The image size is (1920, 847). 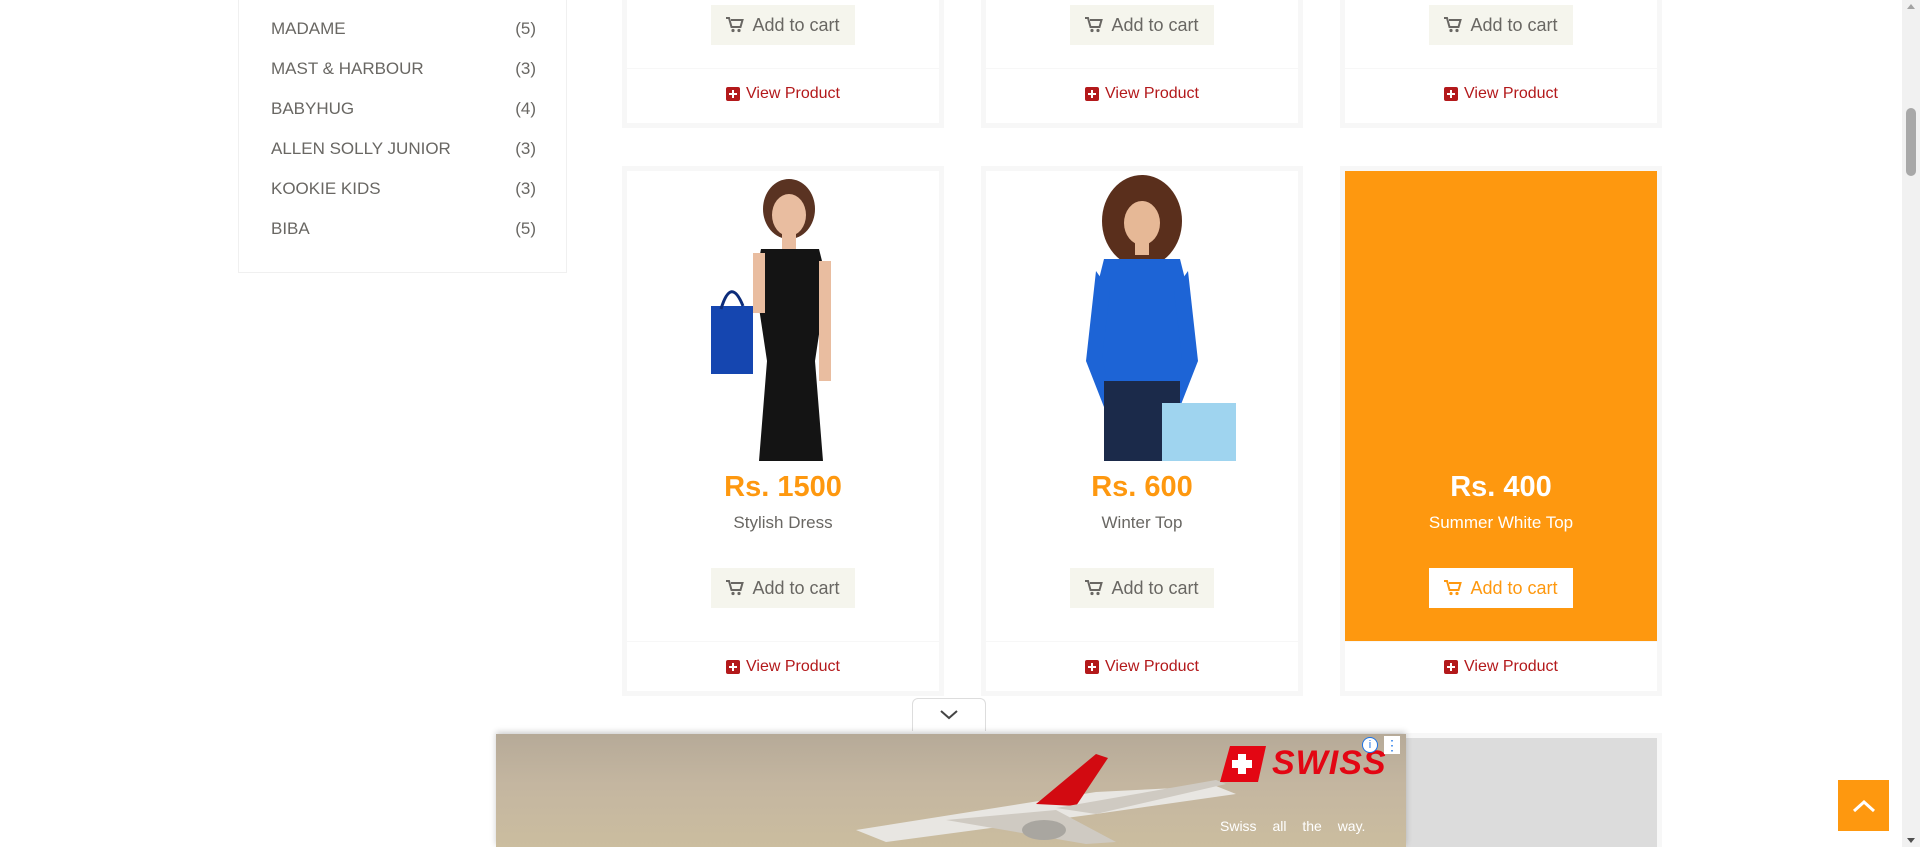 I want to click on brand-item-mast-harbour: MAST & HARBOUR (3), so click(x=403, y=69).